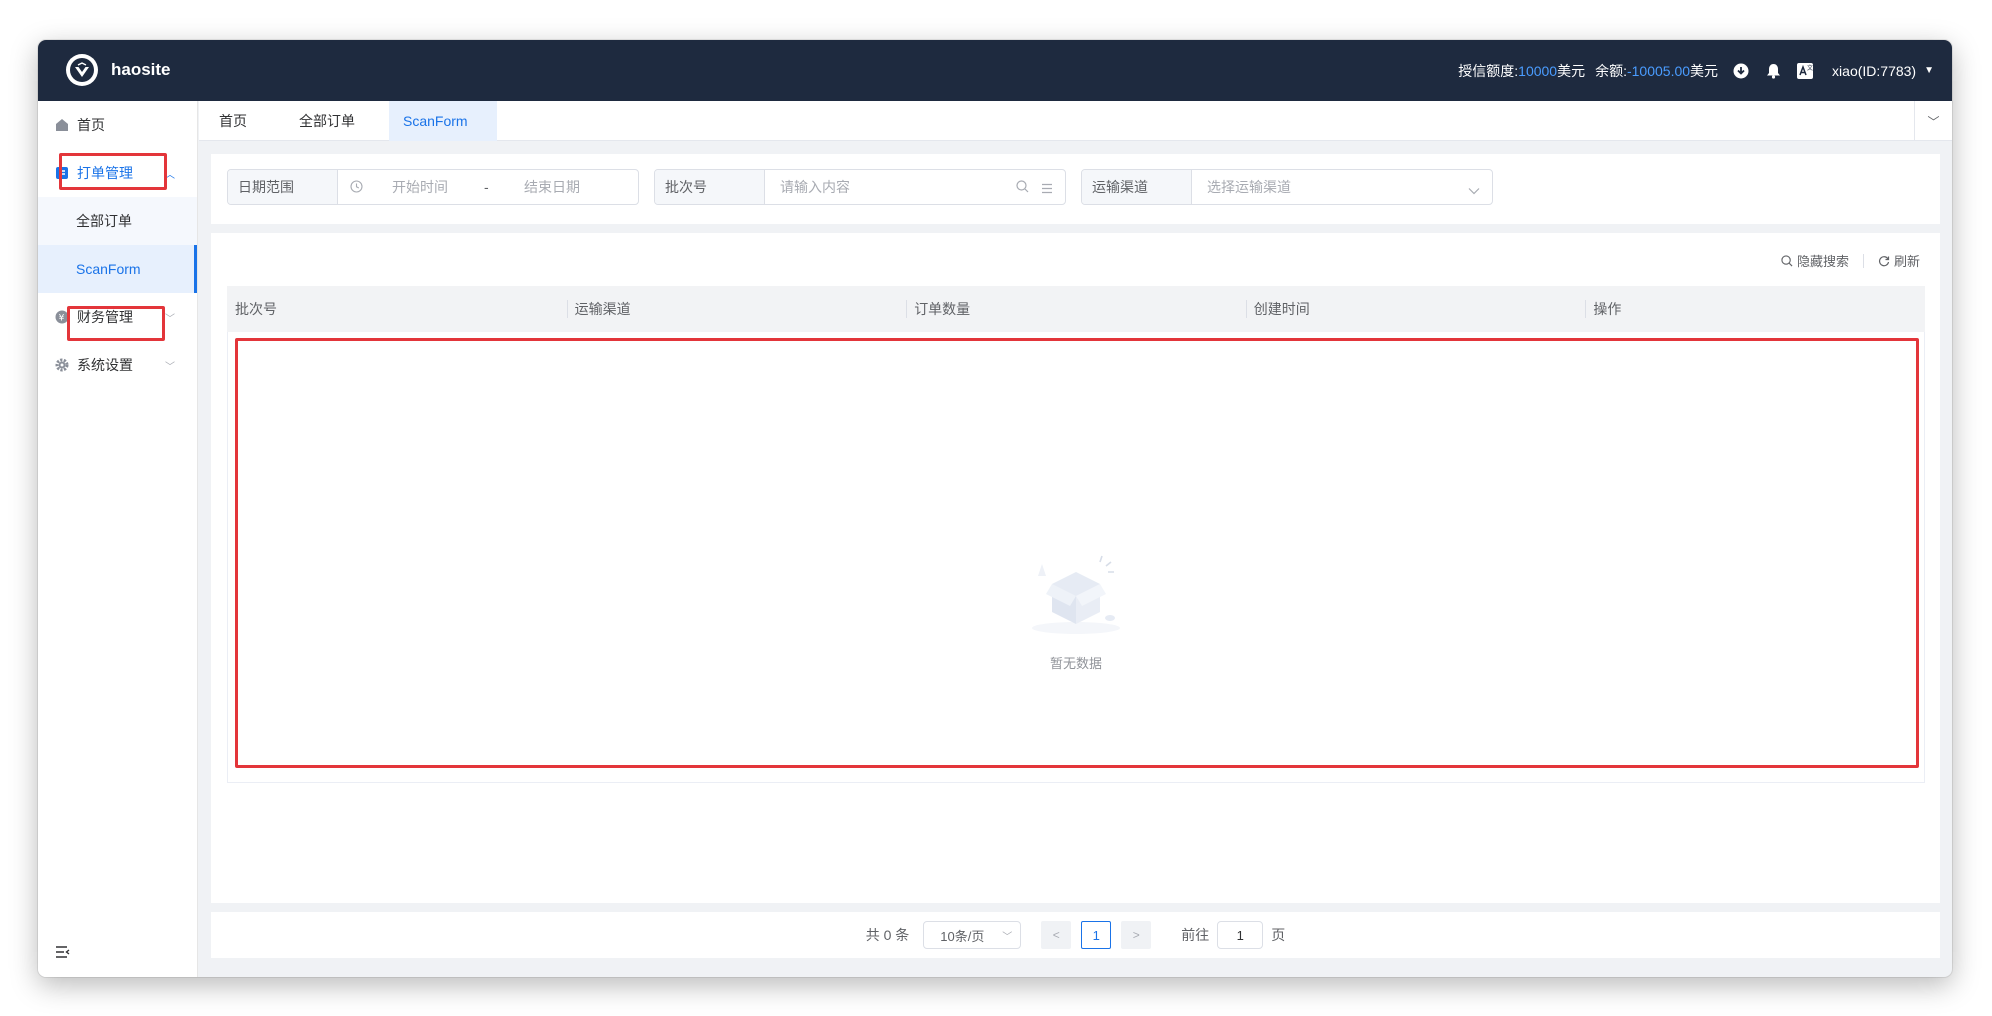  I want to click on logo-icon, so click(82, 70).